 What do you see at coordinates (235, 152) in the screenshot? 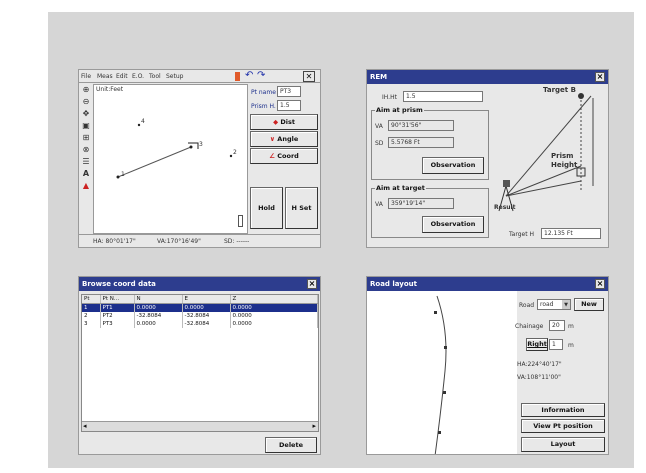
I see `point-label: 2` at bounding box center [235, 152].